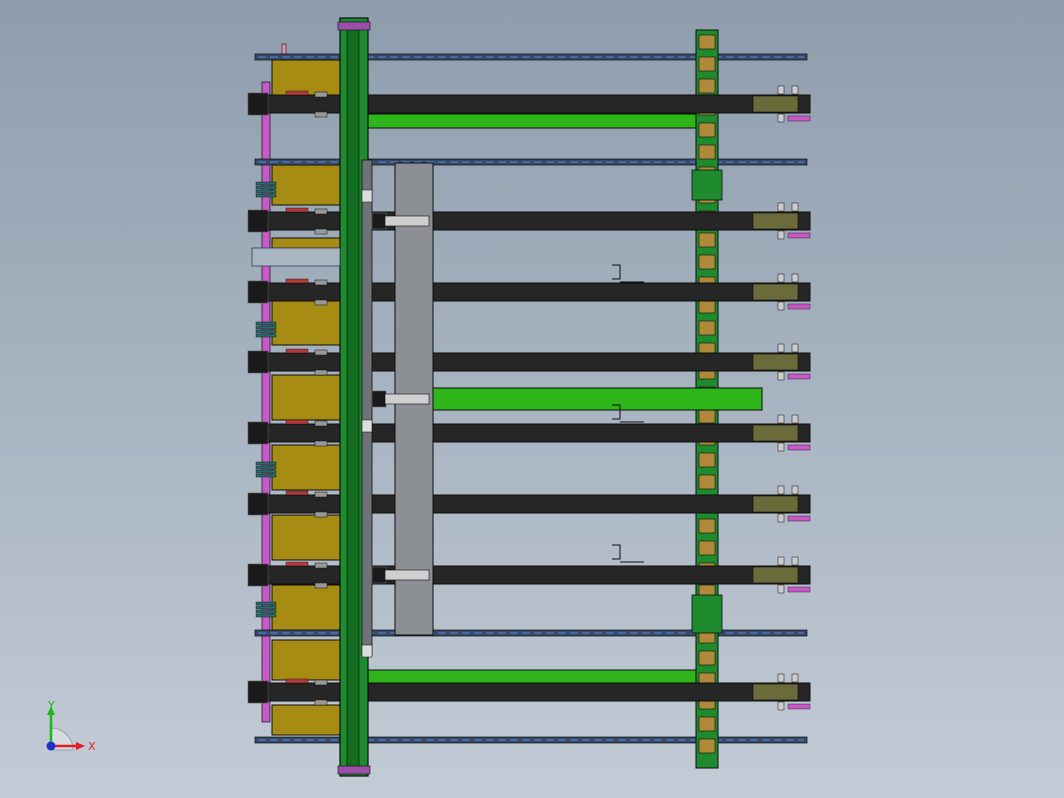 The height and width of the screenshot is (798, 1064). Describe the element at coordinates (354, 770) in the screenshot. I see `frame-cap-bottom` at that location.